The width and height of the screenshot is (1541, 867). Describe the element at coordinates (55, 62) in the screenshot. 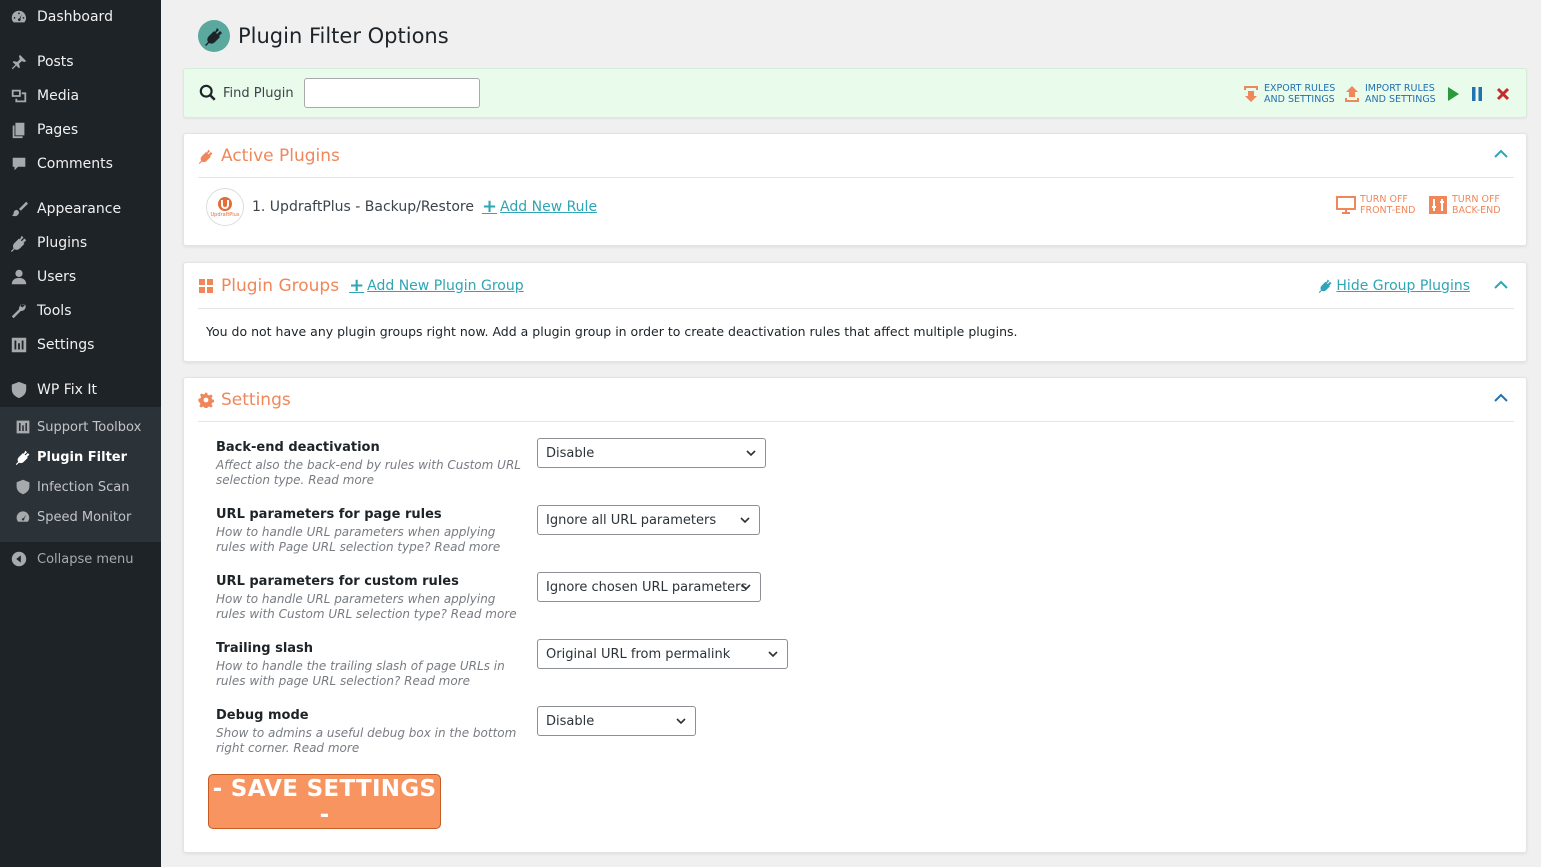

I see `sidebar-item-label: Posts` at that location.